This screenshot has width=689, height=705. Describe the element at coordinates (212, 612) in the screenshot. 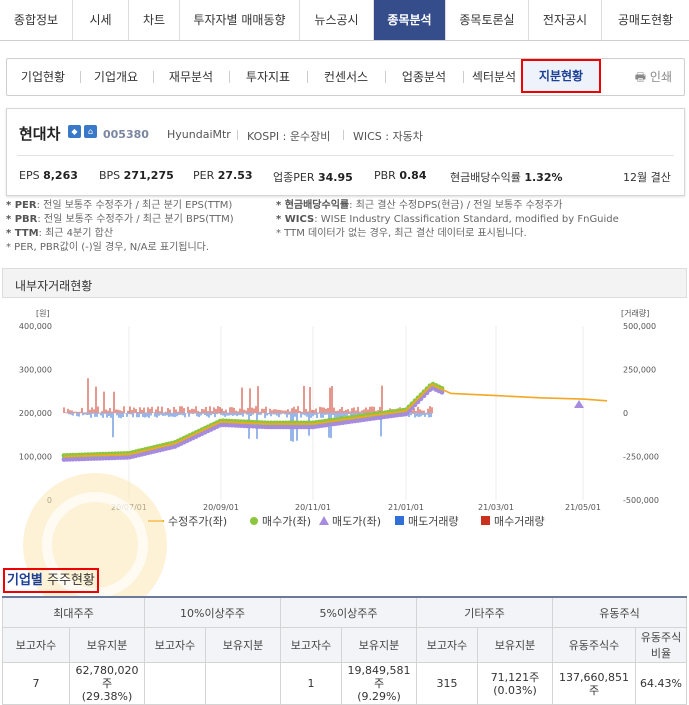

I see `col-group-10pct: 10%이상주주` at that location.